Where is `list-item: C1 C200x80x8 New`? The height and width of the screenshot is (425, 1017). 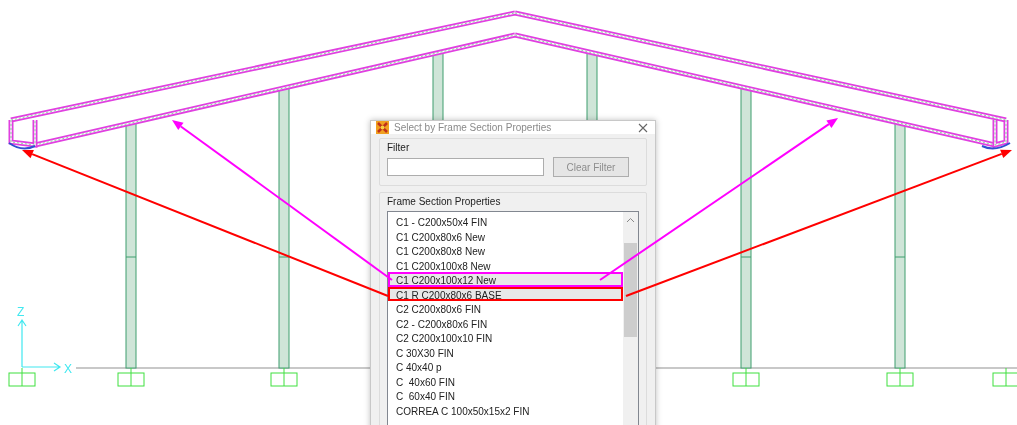
list-item: C1 C200x80x8 New is located at coordinates (505, 250).